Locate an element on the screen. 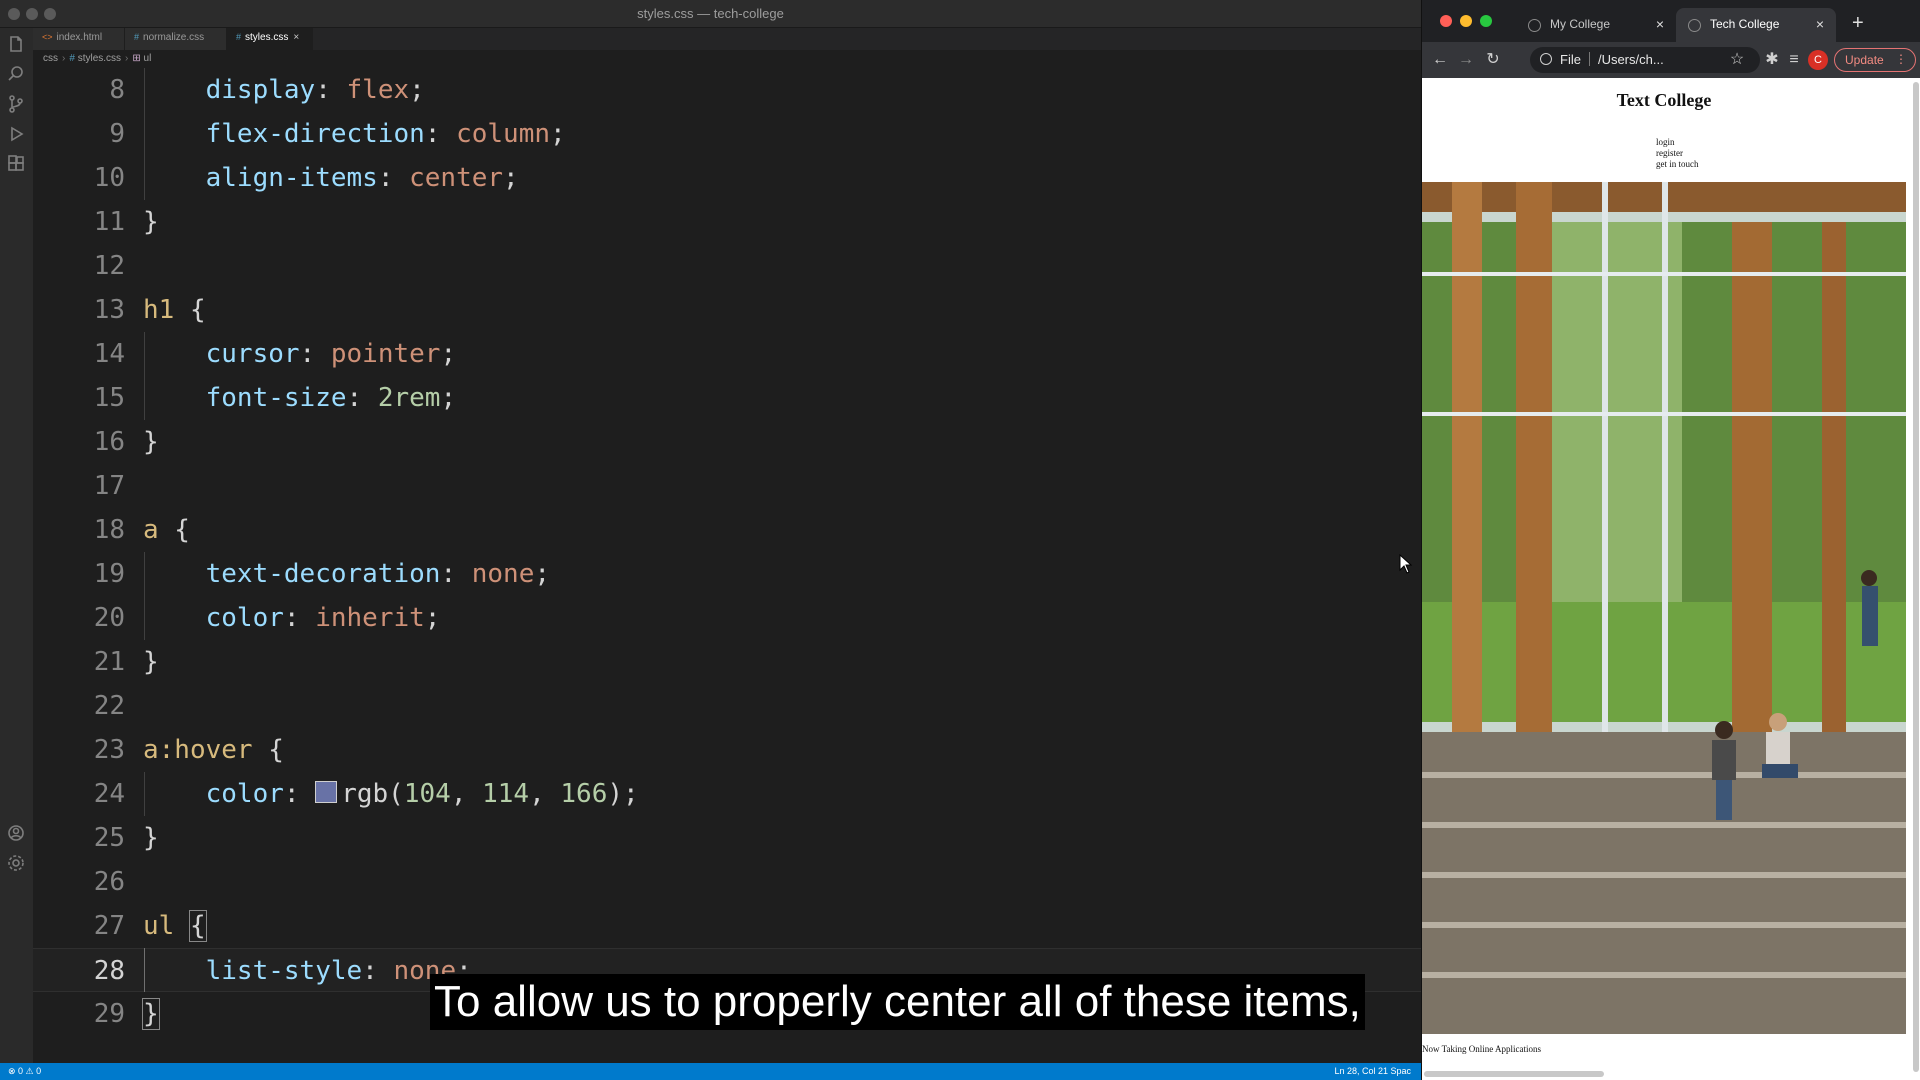 The image size is (1920, 1080). search-icon is located at coordinates (16, 74).